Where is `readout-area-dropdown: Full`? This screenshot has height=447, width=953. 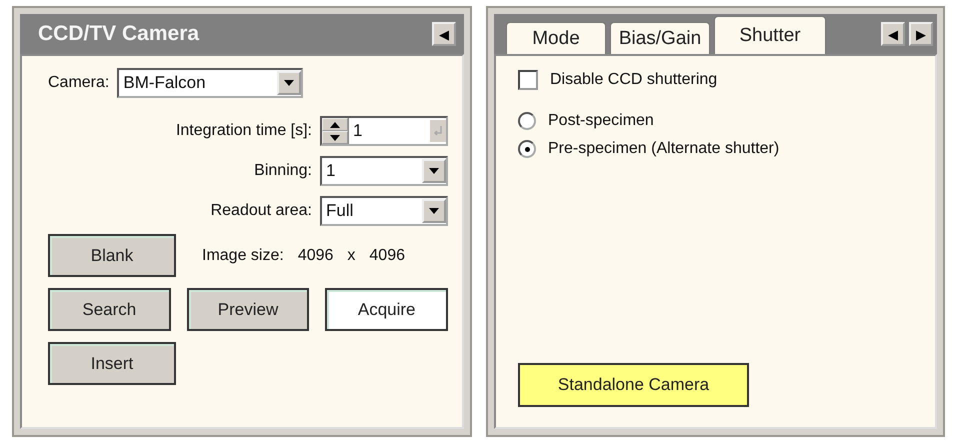 readout-area-dropdown: Full is located at coordinates (384, 211).